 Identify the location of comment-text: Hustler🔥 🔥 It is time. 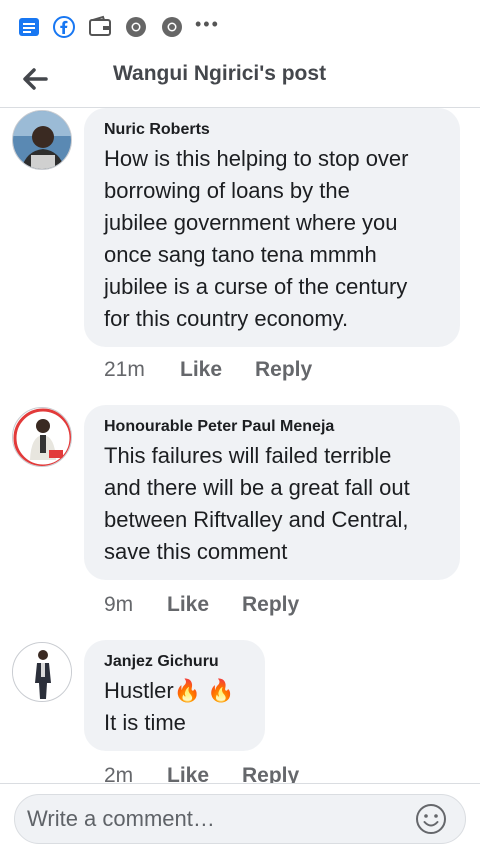
(174, 707).